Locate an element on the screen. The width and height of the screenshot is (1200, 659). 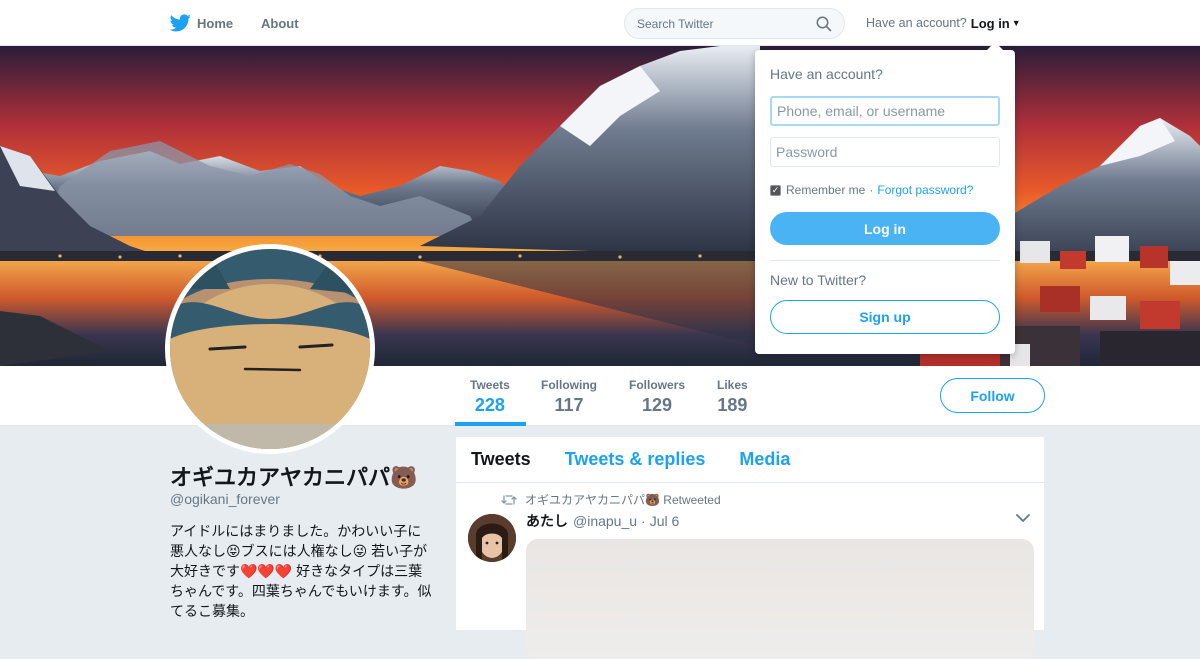
search-icon is located at coordinates (824, 24).